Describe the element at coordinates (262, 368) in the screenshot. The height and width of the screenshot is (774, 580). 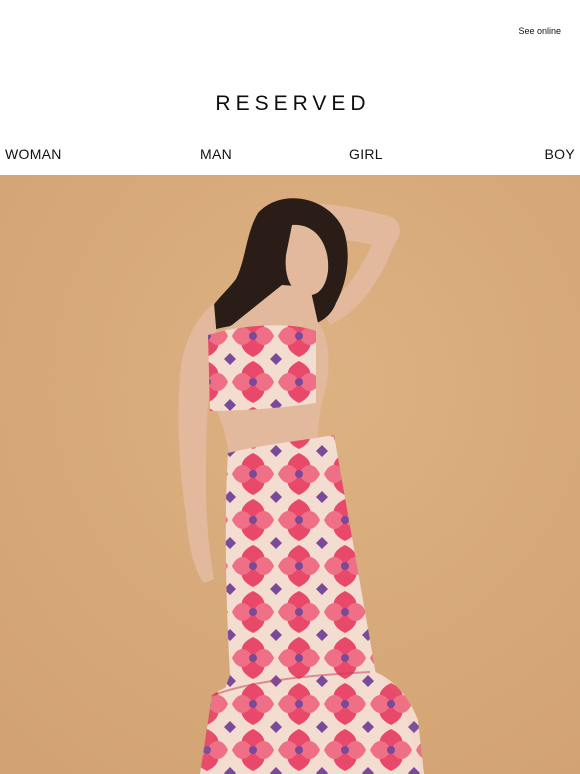
I see `crop-top` at that location.